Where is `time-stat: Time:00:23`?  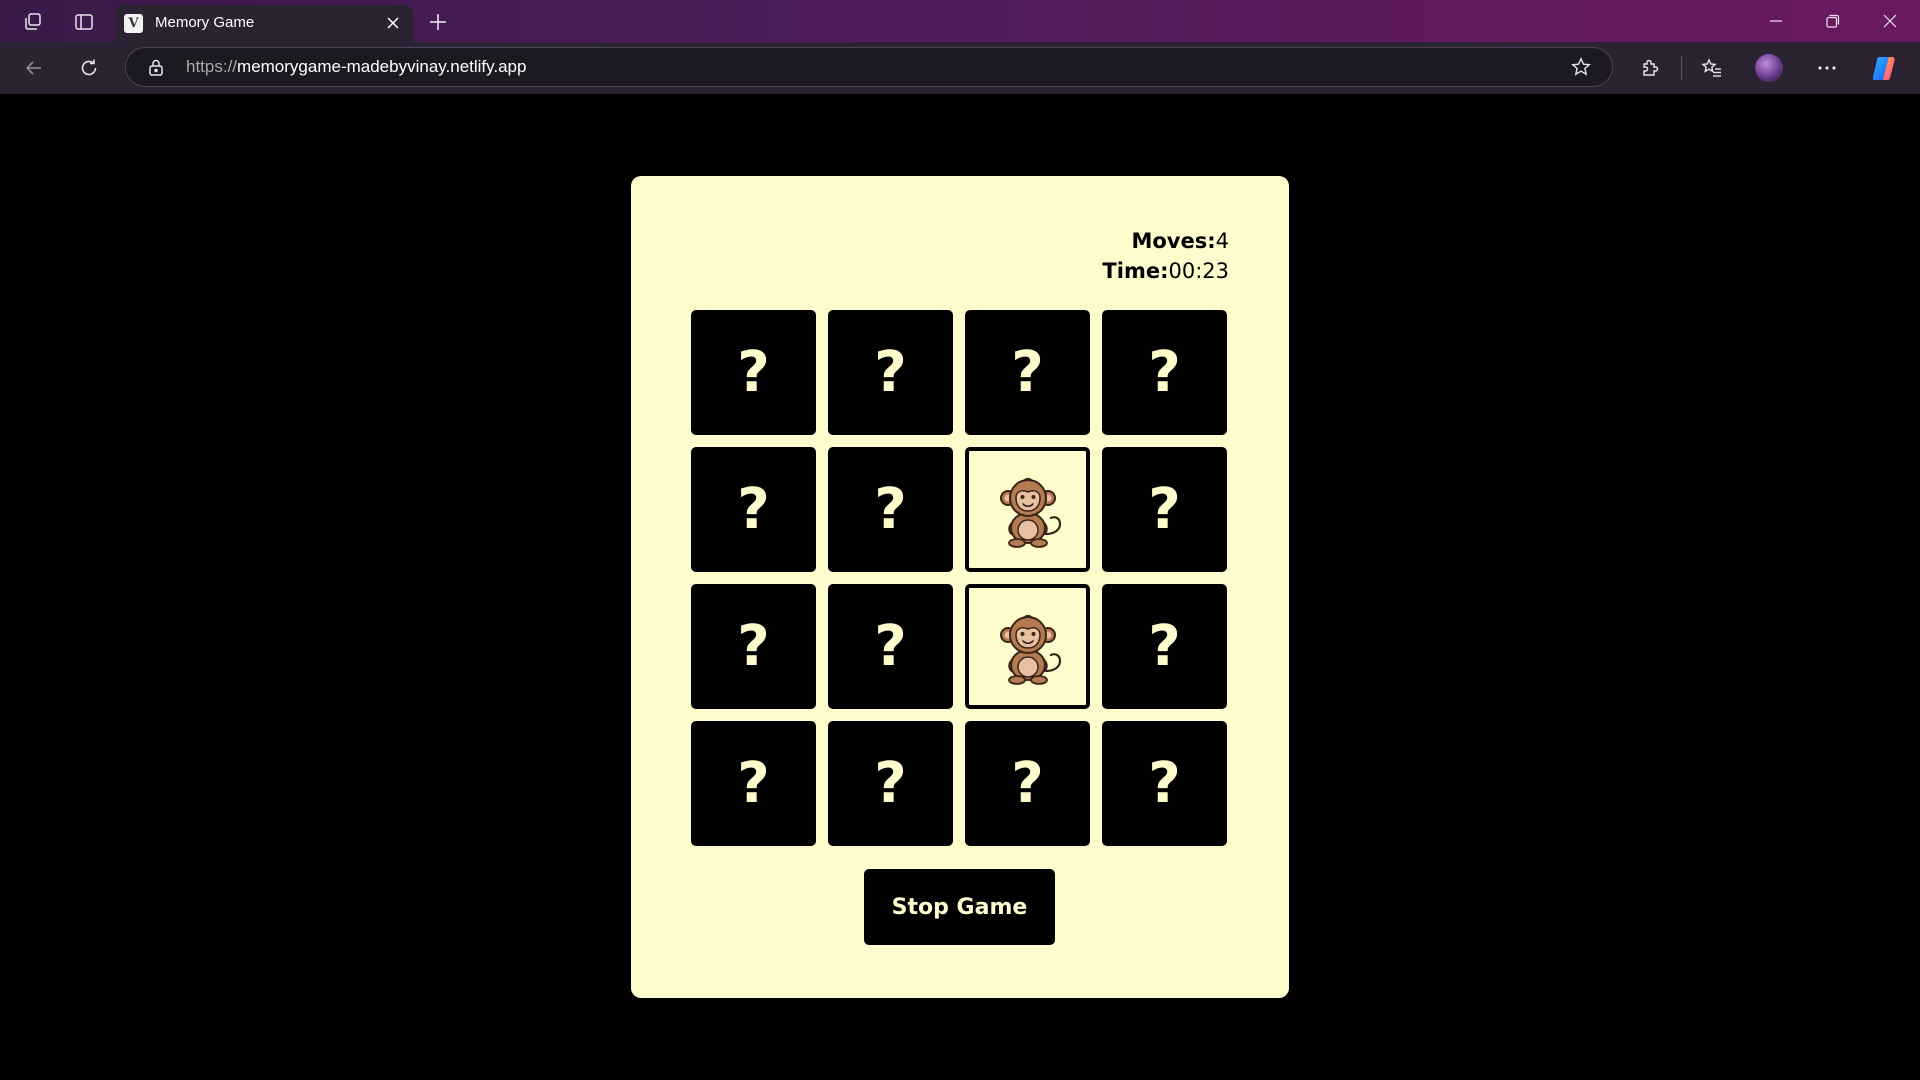
time-stat: Time:00:23 is located at coordinates (1165, 271).